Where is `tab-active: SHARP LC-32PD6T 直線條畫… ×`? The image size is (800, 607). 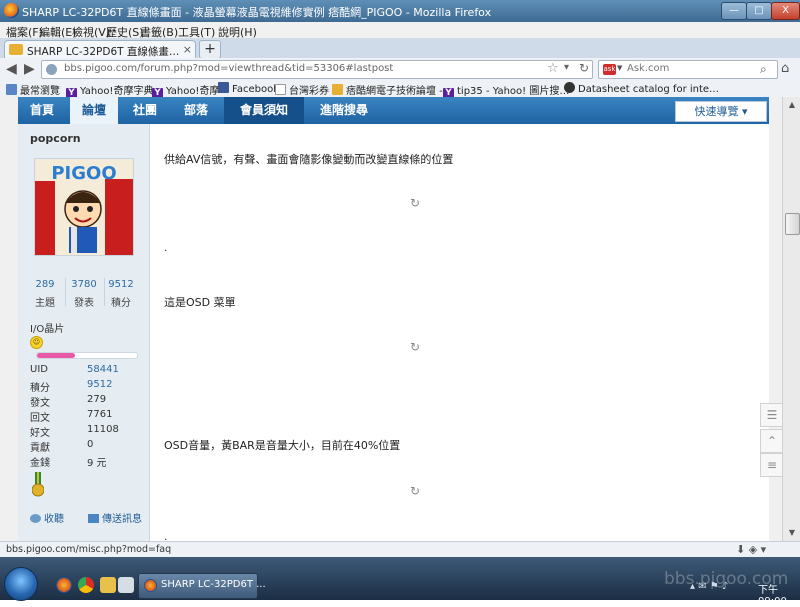 tab-active: SHARP LC-32PD6T 直線條畫… × is located at coordinates (100, 49).